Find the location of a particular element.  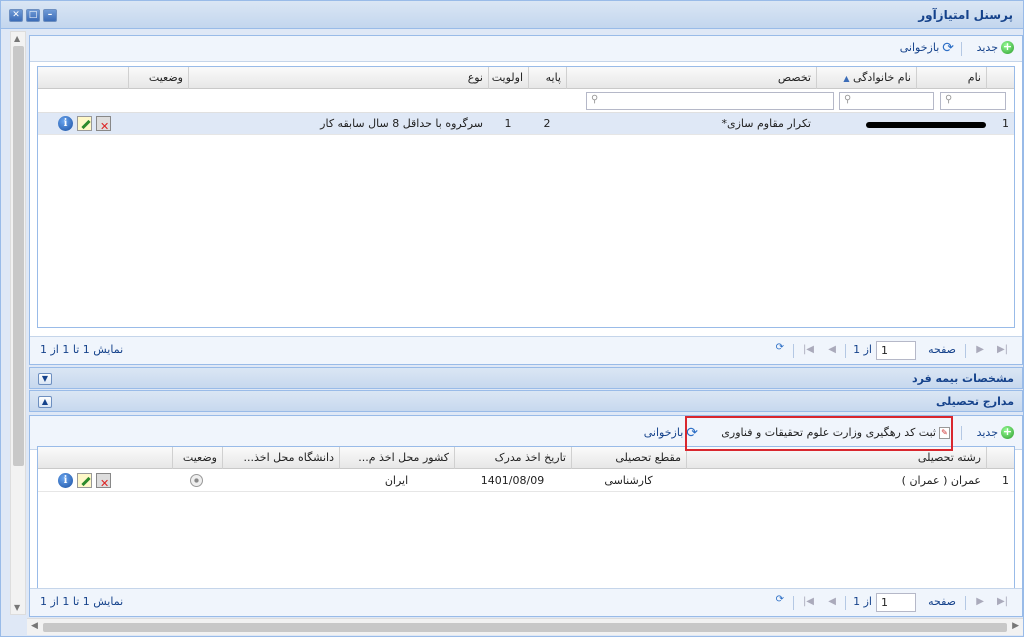

filter-last-name: ⚲ is located at coordinates (886, 101).